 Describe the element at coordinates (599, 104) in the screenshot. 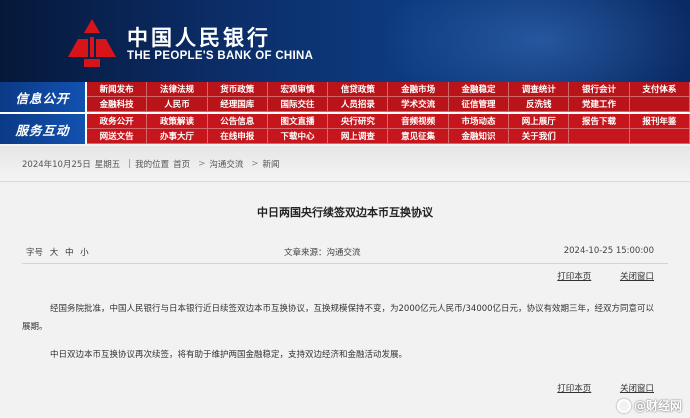

I see `row1-item-18: 党建工作` at that location.